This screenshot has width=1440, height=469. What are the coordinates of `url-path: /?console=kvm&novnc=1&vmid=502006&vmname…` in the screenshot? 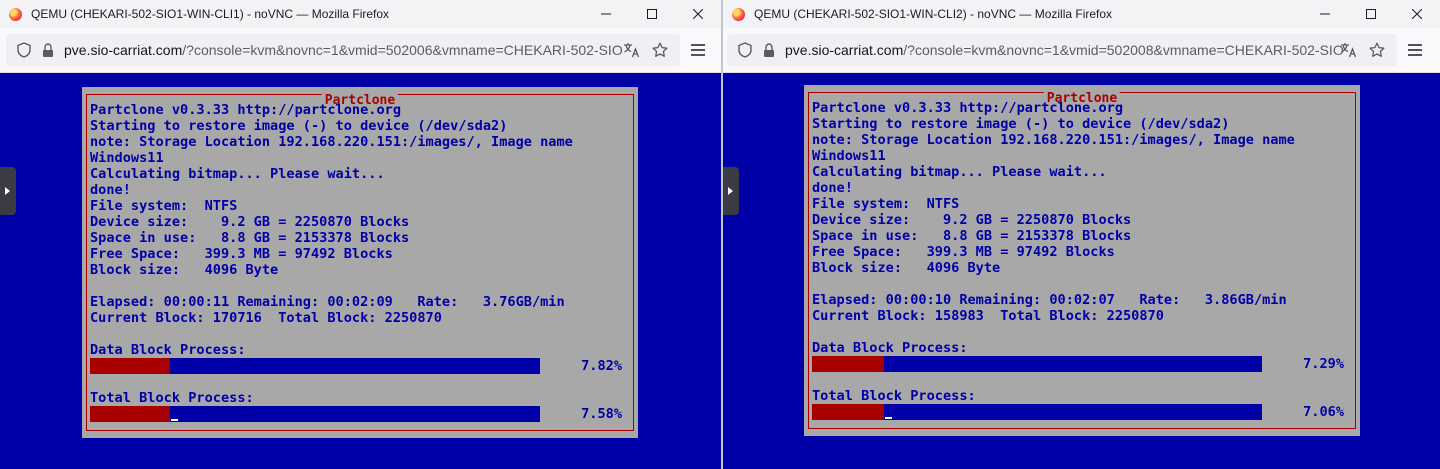 It's located at (402, 50).